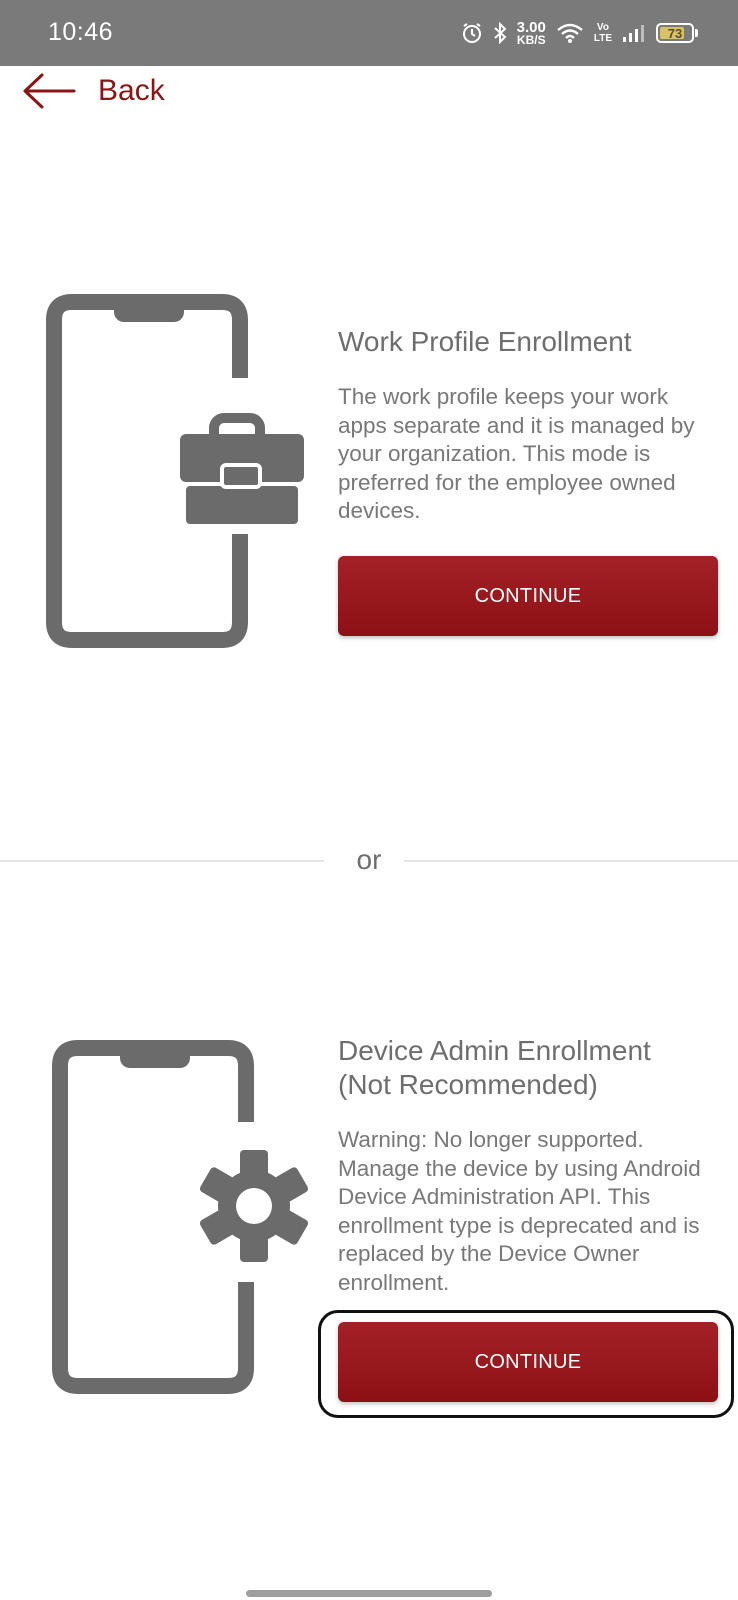 The image size is (738, 1600). I want to click on back-label: Back, so click(131, 90).